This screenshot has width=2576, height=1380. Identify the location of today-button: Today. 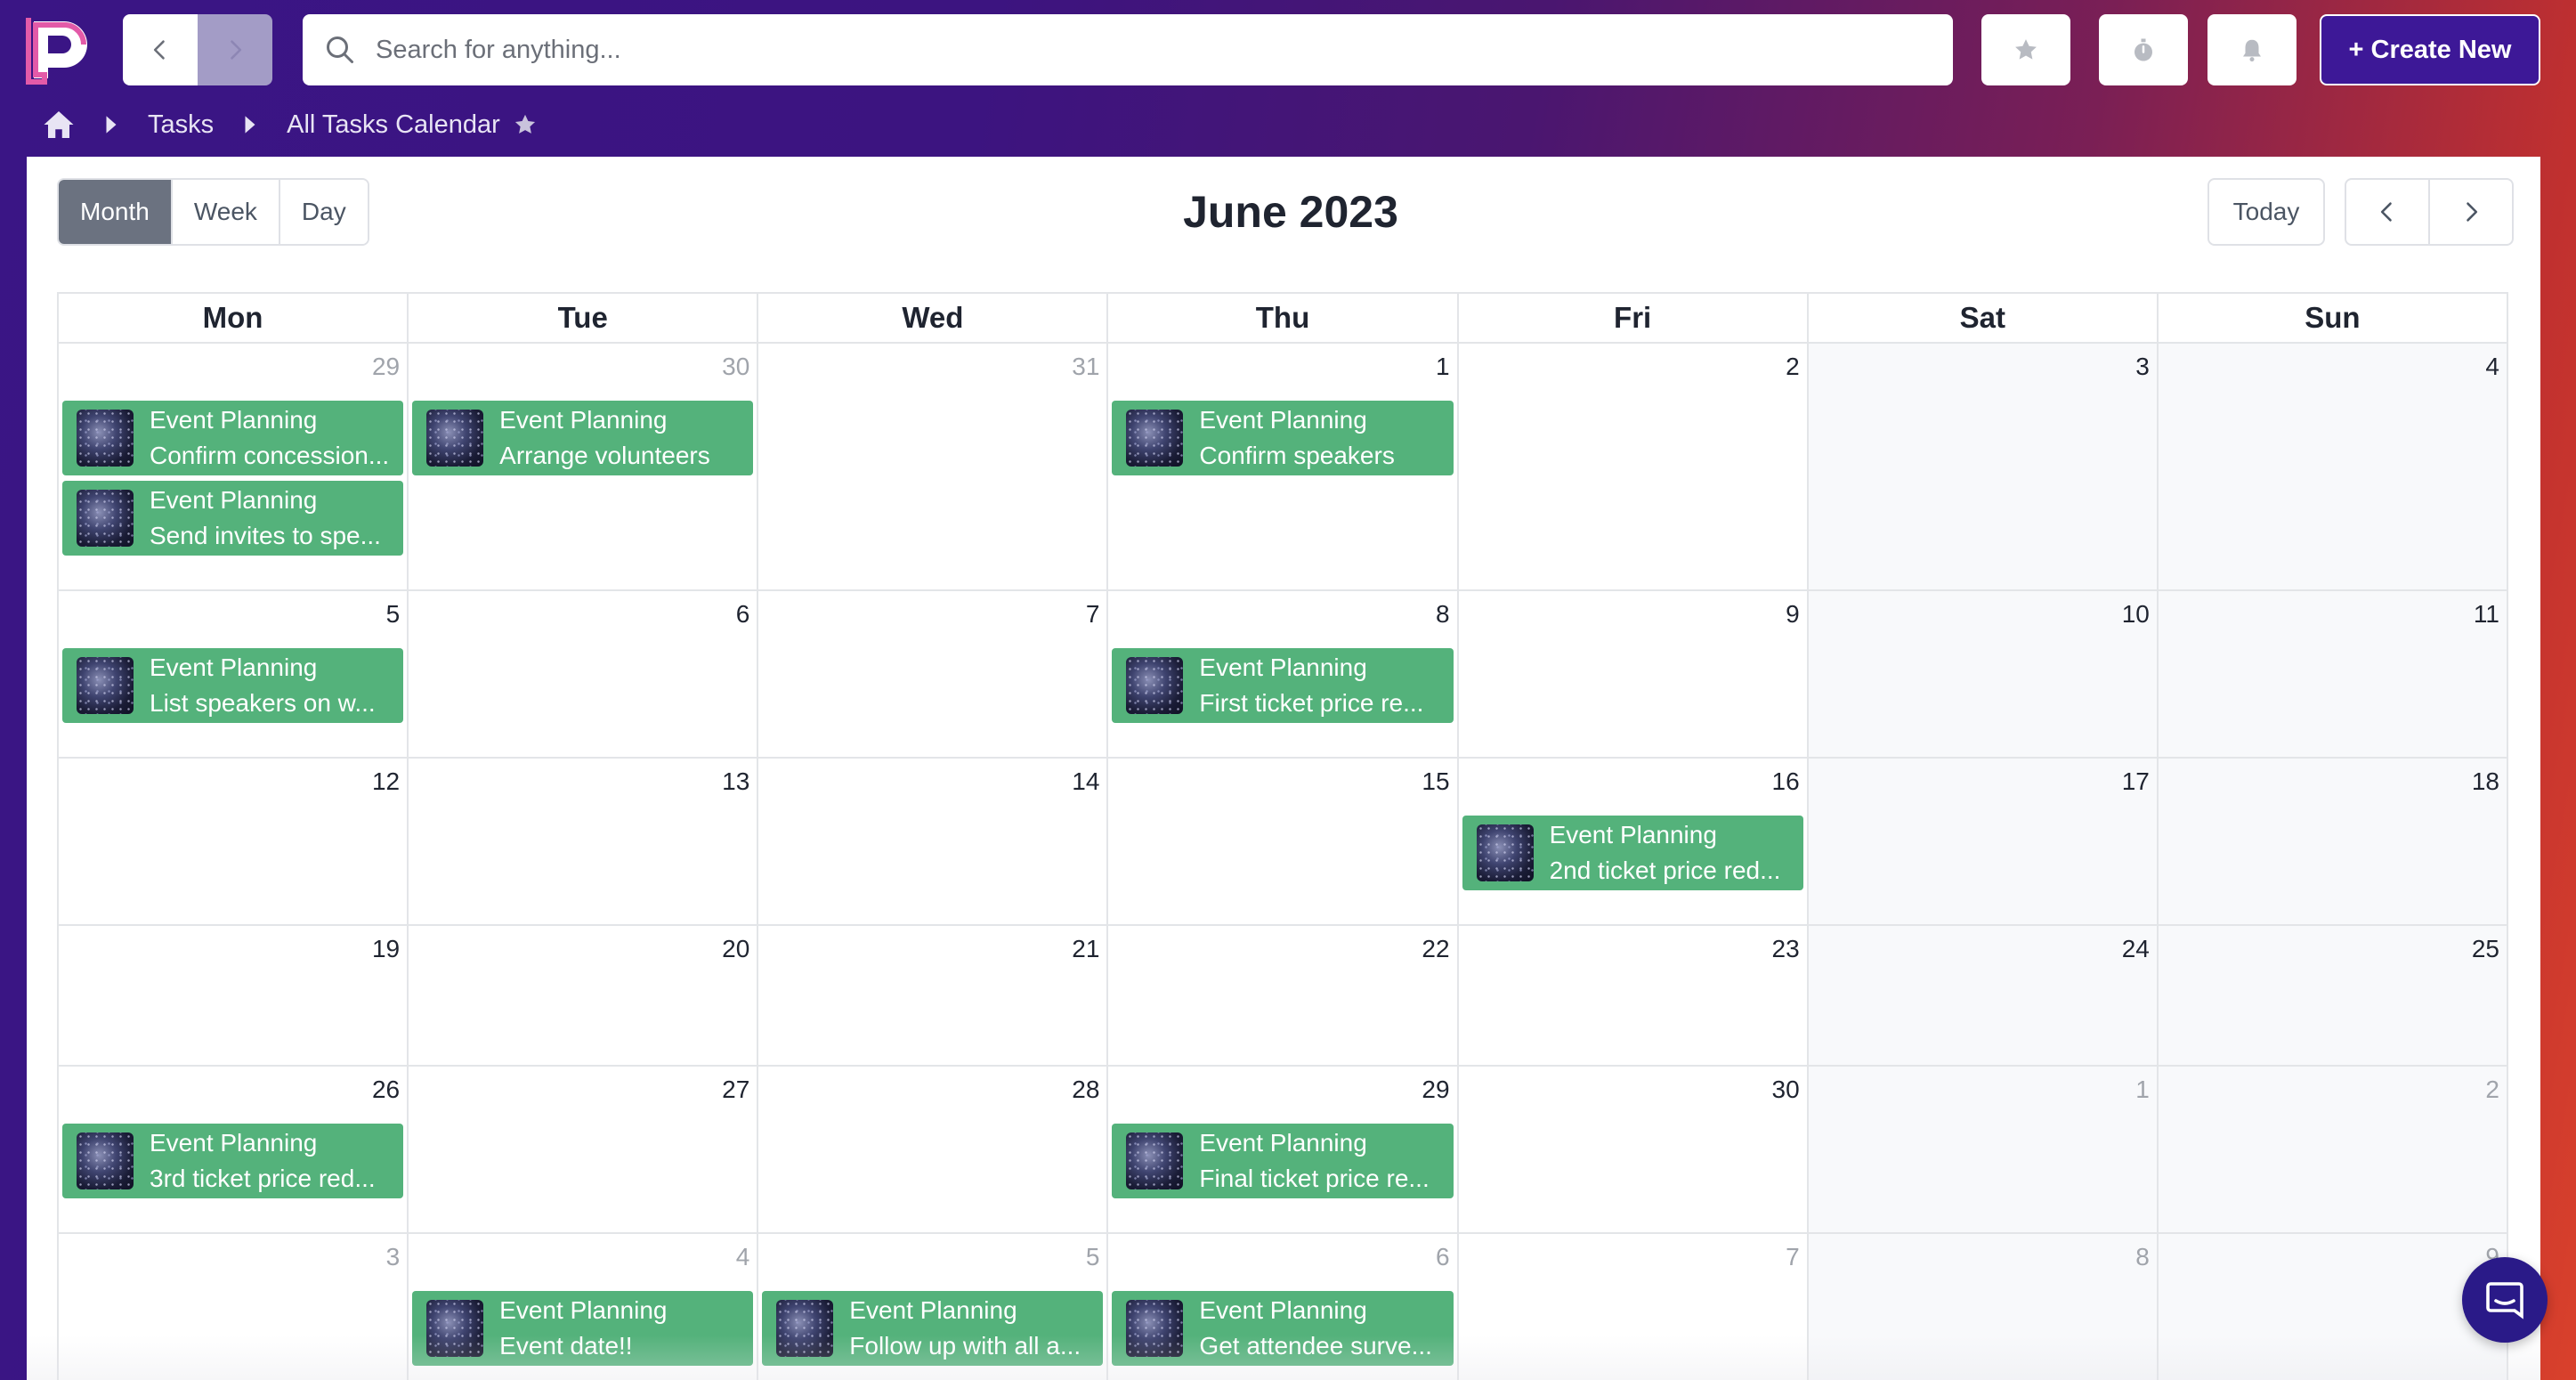
(2266, 212).